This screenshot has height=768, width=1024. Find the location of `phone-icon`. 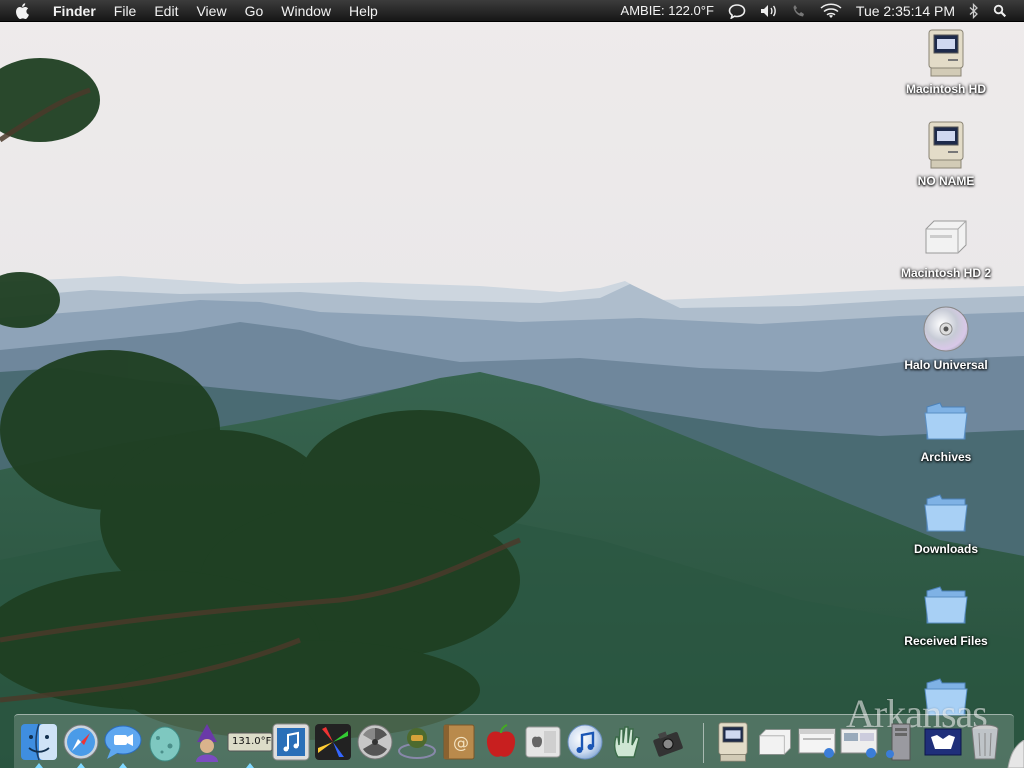

phone-icon is located at coordinates (799, 11).